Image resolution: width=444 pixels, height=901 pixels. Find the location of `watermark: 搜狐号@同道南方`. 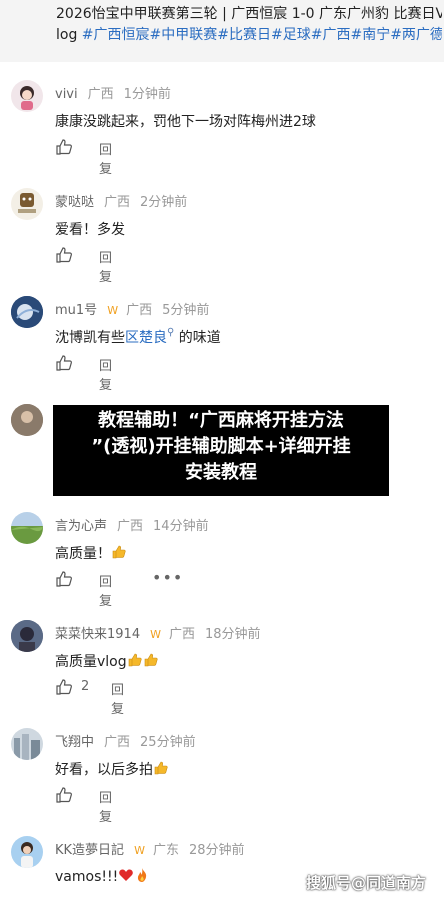

watermark: 搜狐号@同道南方 is located at coordinates (366, 883).